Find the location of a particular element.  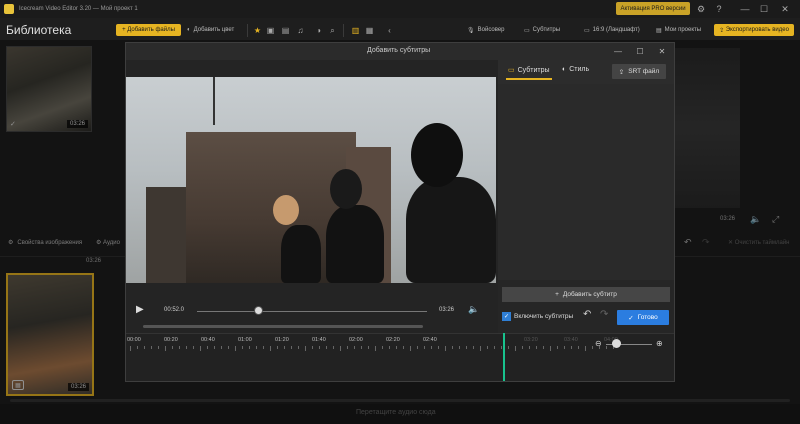

ruler-tick-label: 00:20 is located at coordinates (171, 340).